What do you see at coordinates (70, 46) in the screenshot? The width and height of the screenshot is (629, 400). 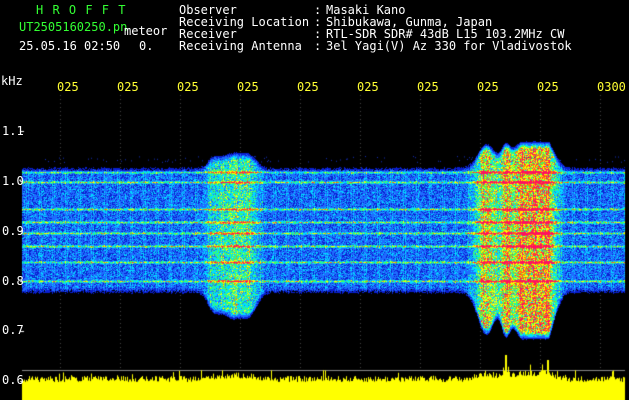 I see `datetime-label: 25.05.16 02:50` at bounding box center [70, 46].